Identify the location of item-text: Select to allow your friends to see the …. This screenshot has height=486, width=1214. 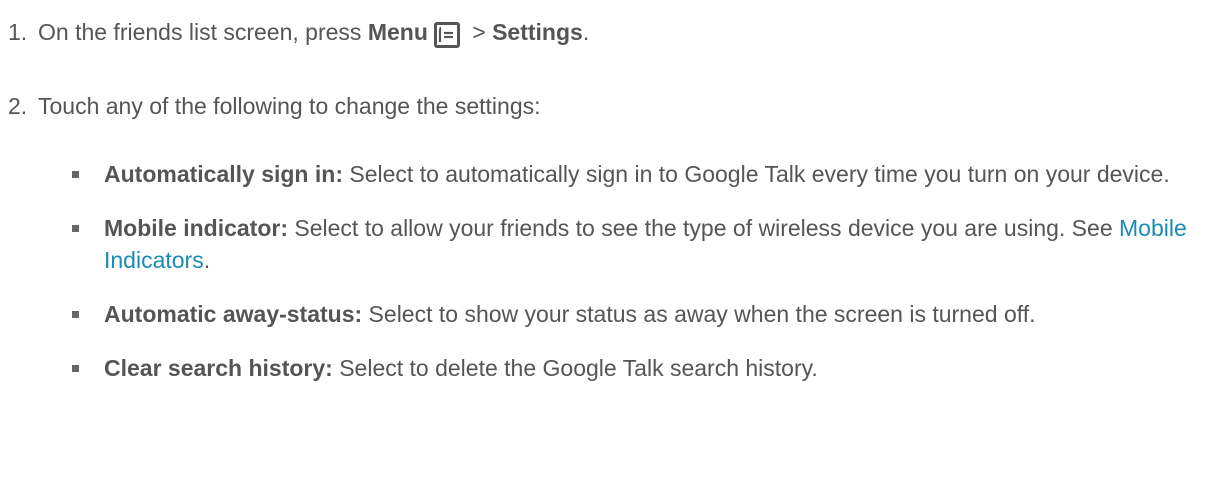
(703, 228).